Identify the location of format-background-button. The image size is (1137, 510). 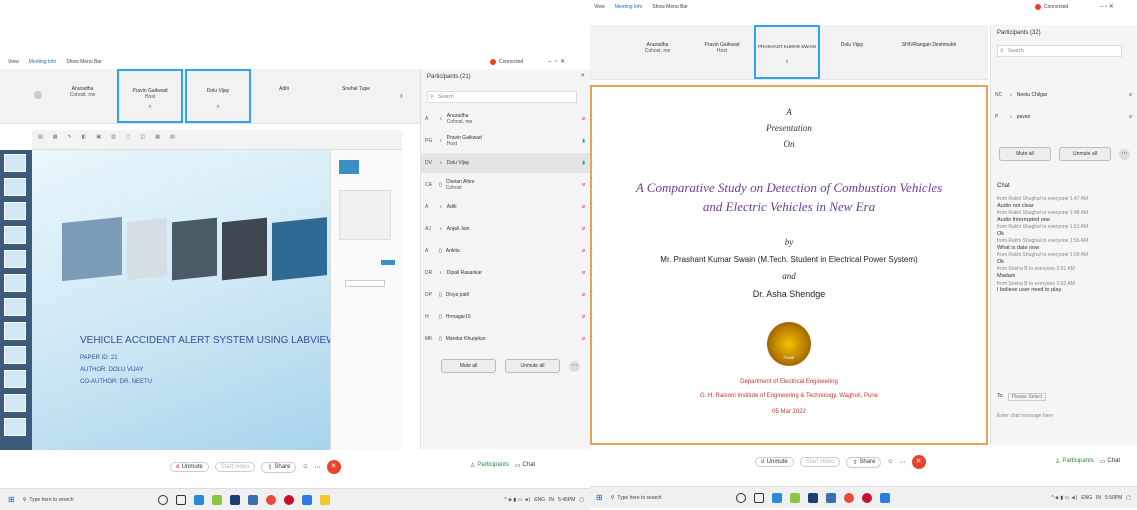
(365, 283).